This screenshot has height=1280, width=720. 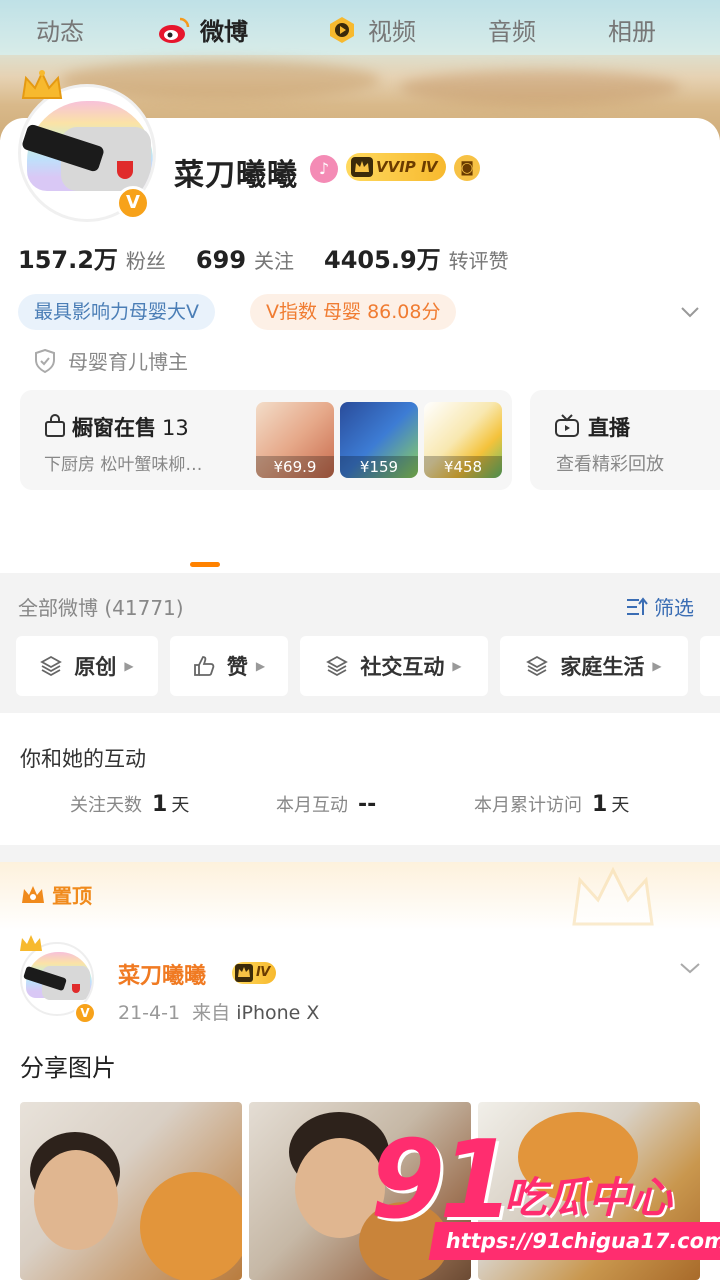 What do you see at coordinates (463, 440) in the screenshot?
I see `product-thumbnail: ¥458` at bounding box center [463, 440].